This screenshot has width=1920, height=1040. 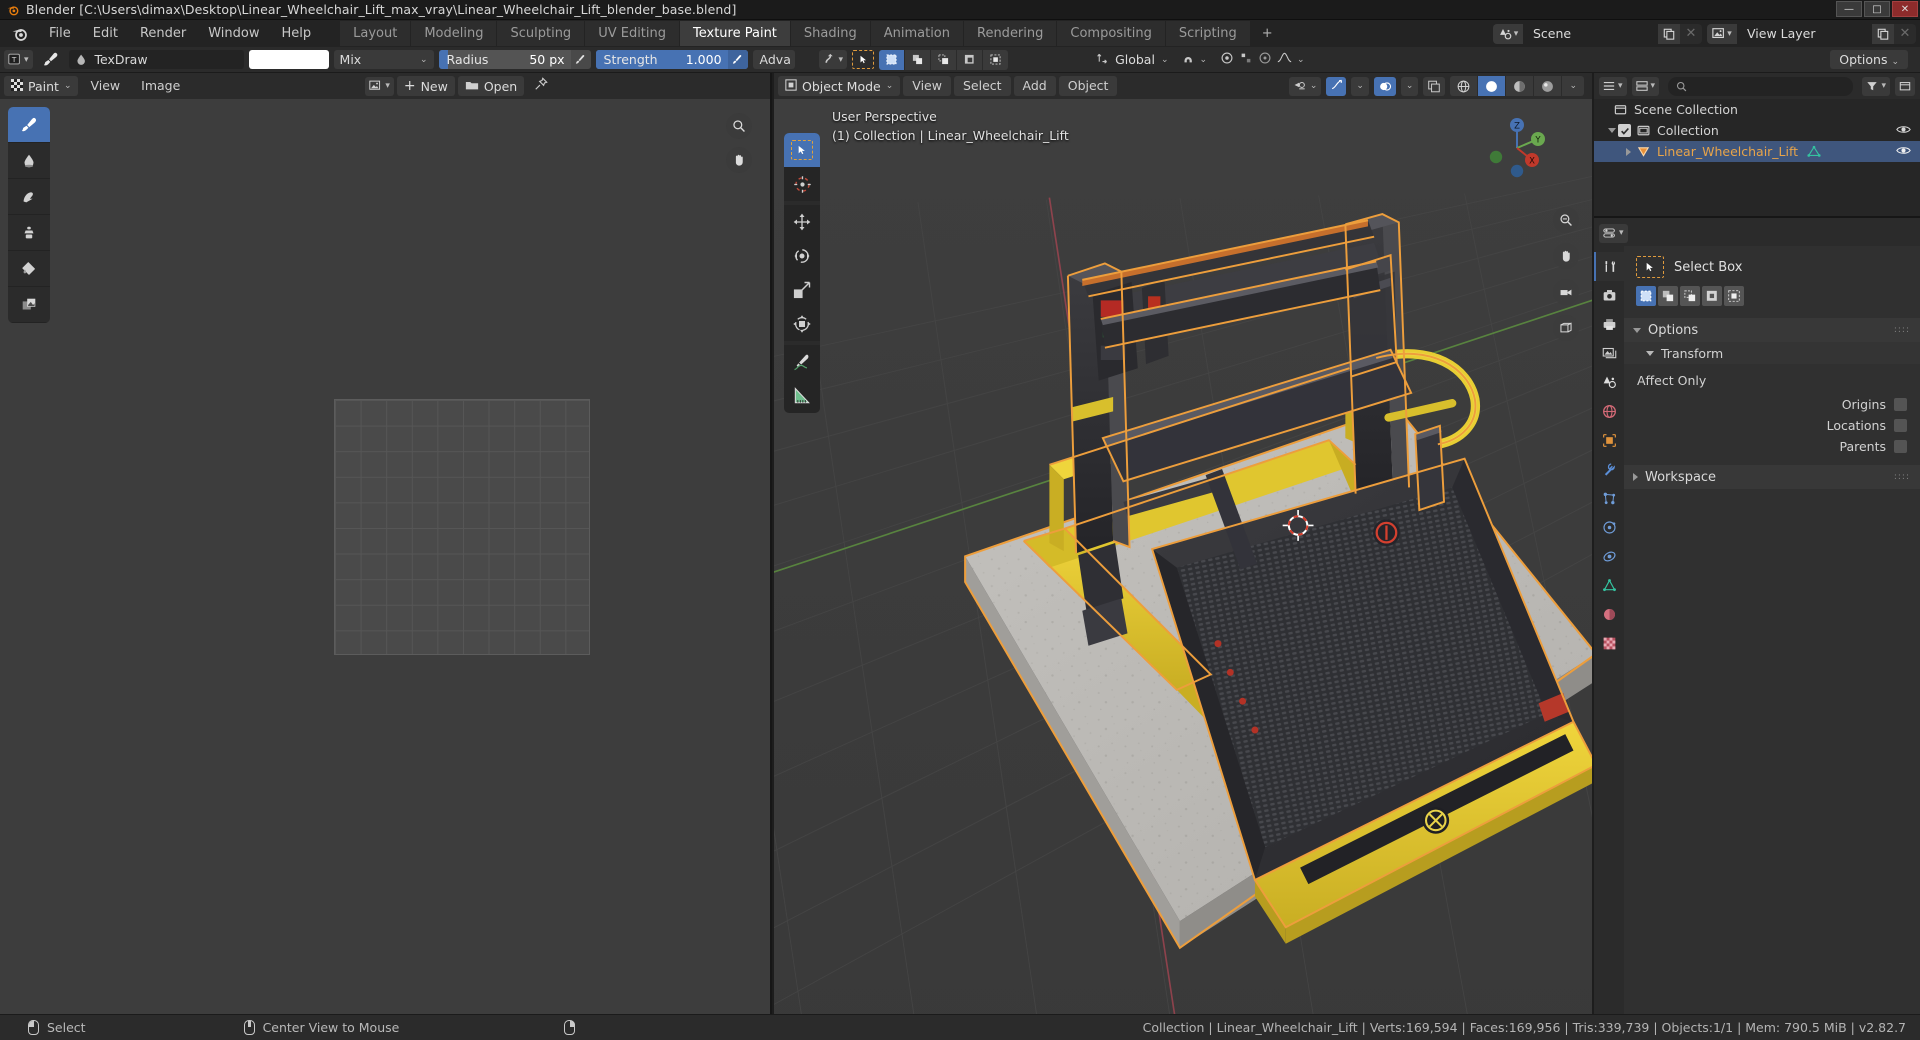 I want to click on tab-compositing: Compositing, so click(x=1111, y=33).